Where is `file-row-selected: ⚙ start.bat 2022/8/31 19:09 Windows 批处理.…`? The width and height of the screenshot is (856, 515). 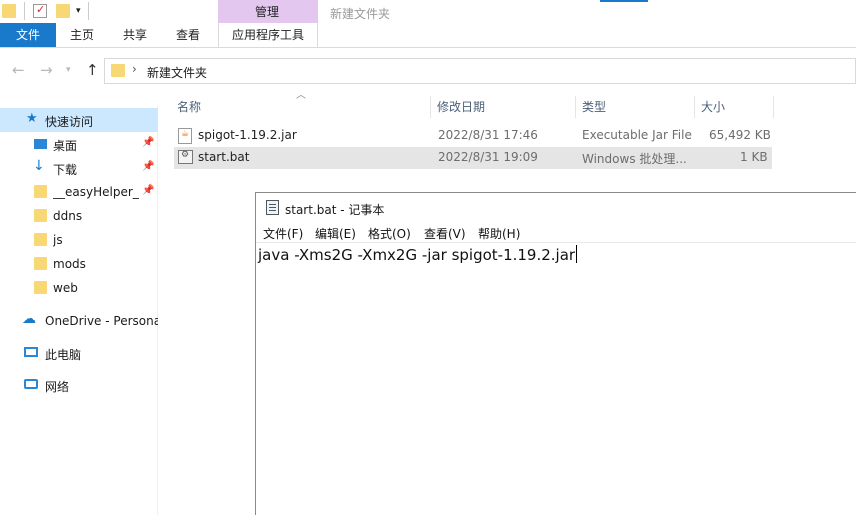 file-row-selected: ⚙ start.bat 2022/8/31 19:09 Windows 批处理.… is located at coordinates (473, 158).